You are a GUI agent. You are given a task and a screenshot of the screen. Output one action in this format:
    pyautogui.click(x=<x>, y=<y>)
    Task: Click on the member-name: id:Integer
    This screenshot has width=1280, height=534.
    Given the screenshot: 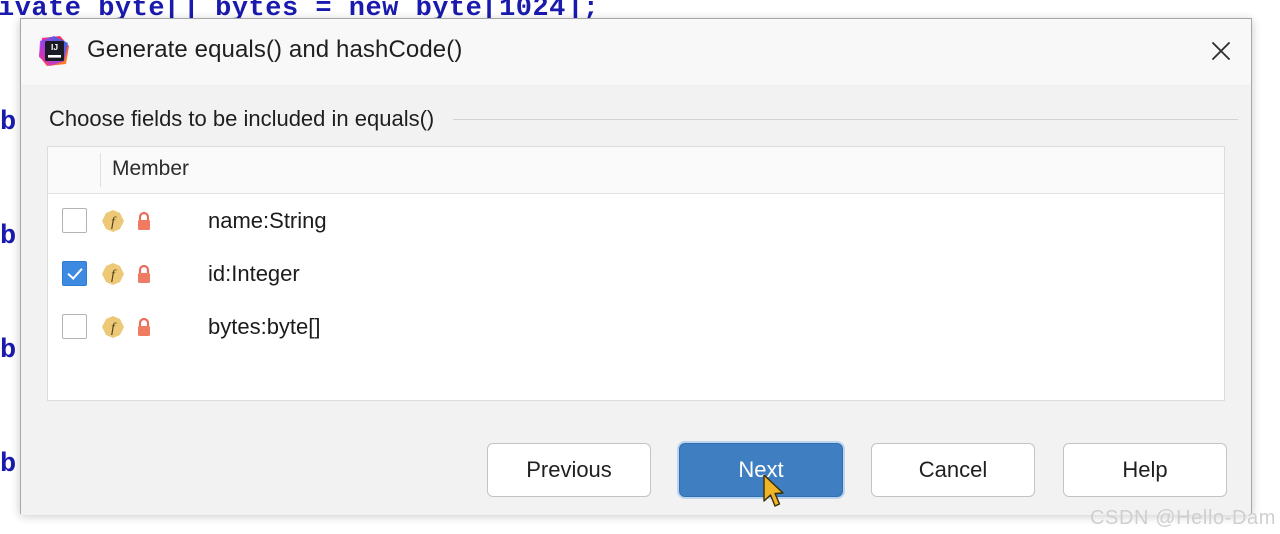 What is the action you would take?
    pyautogui.click(x=254, y=273)
    